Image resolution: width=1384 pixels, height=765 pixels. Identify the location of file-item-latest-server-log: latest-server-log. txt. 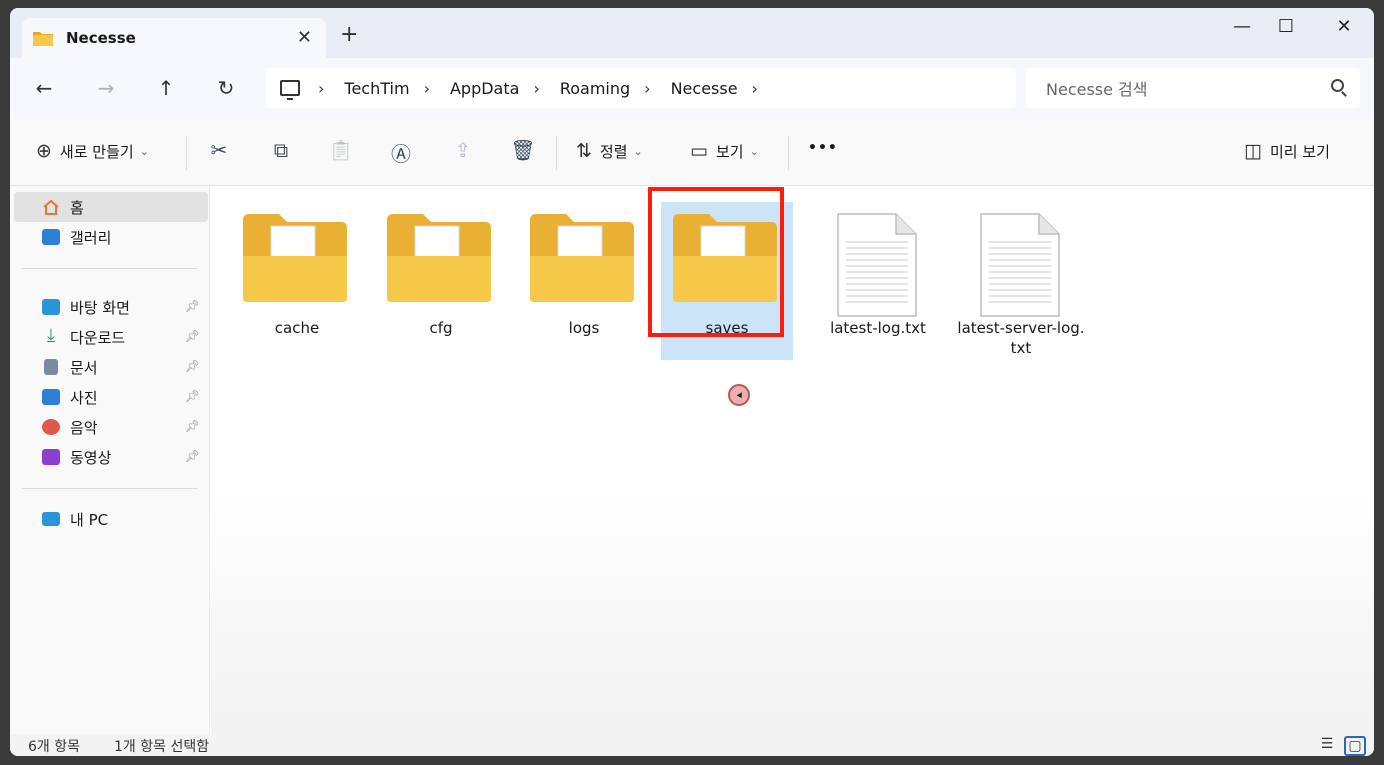
(1021, 281).